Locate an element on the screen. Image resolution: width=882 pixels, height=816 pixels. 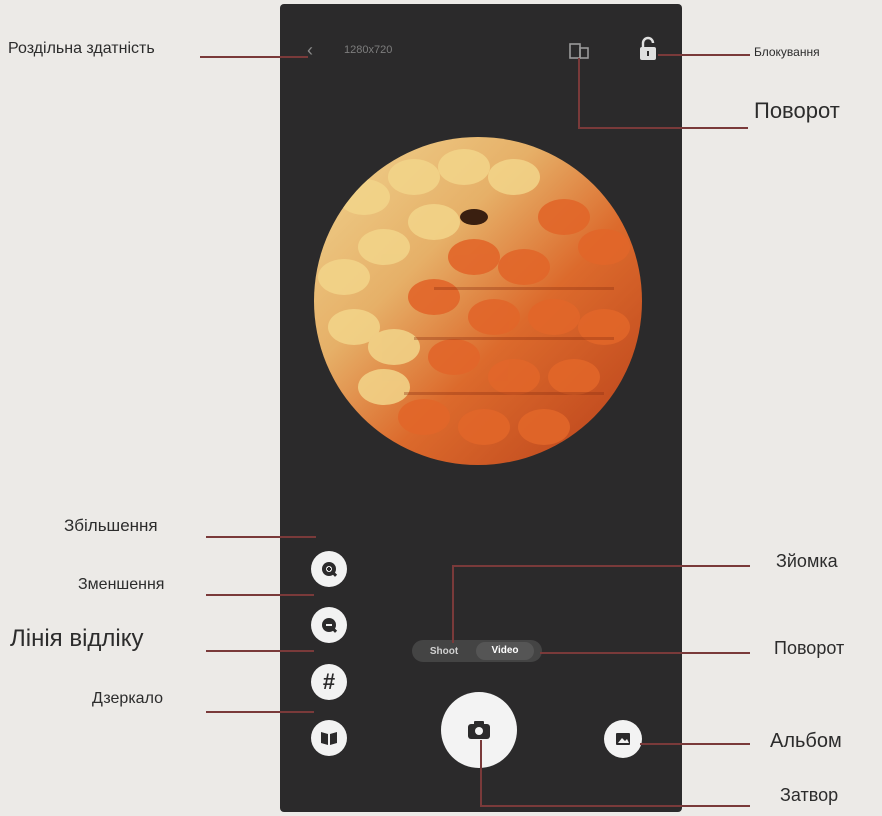
album-icon is located at coordinates (623, 739).